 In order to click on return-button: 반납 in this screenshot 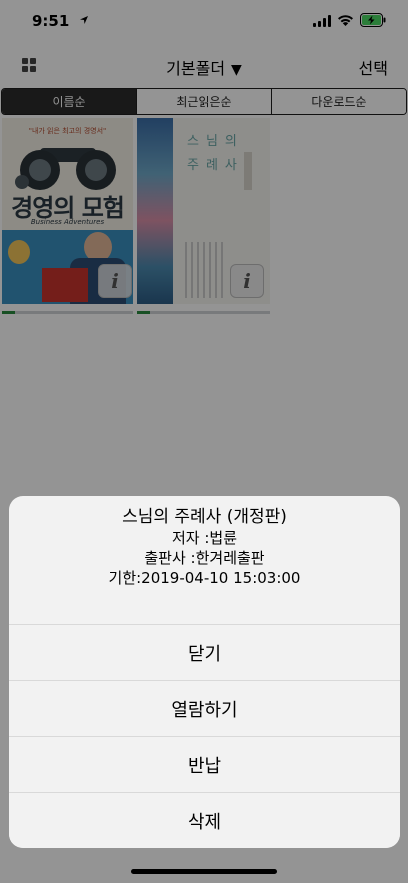, I will do `click(204, 764)`.